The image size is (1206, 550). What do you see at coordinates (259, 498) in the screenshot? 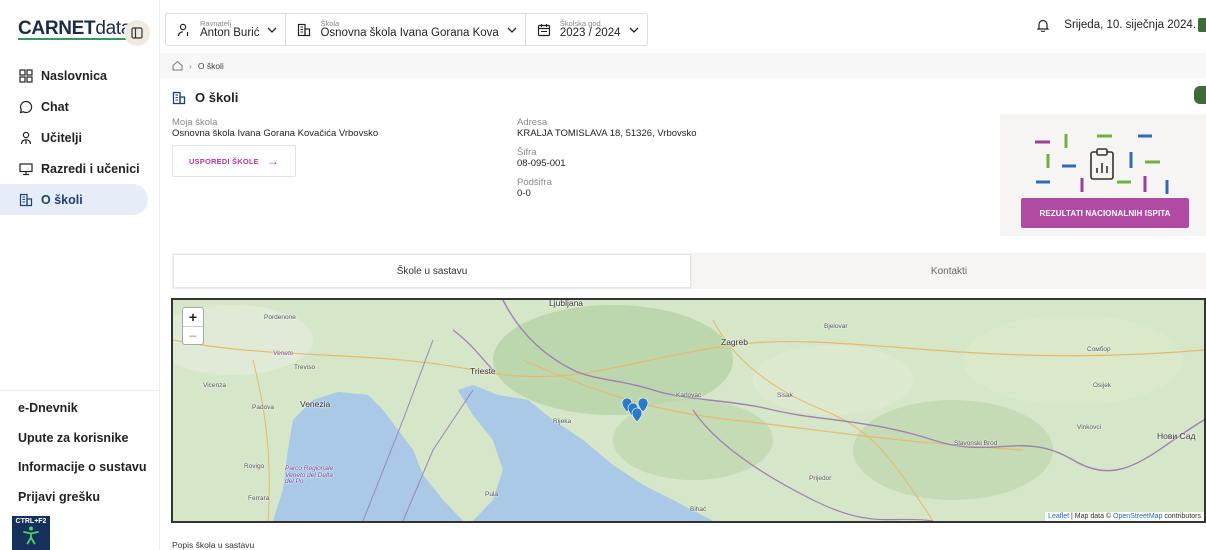
I see `map-label-ferrara: Ferrara` at bounding box center [259, 498].